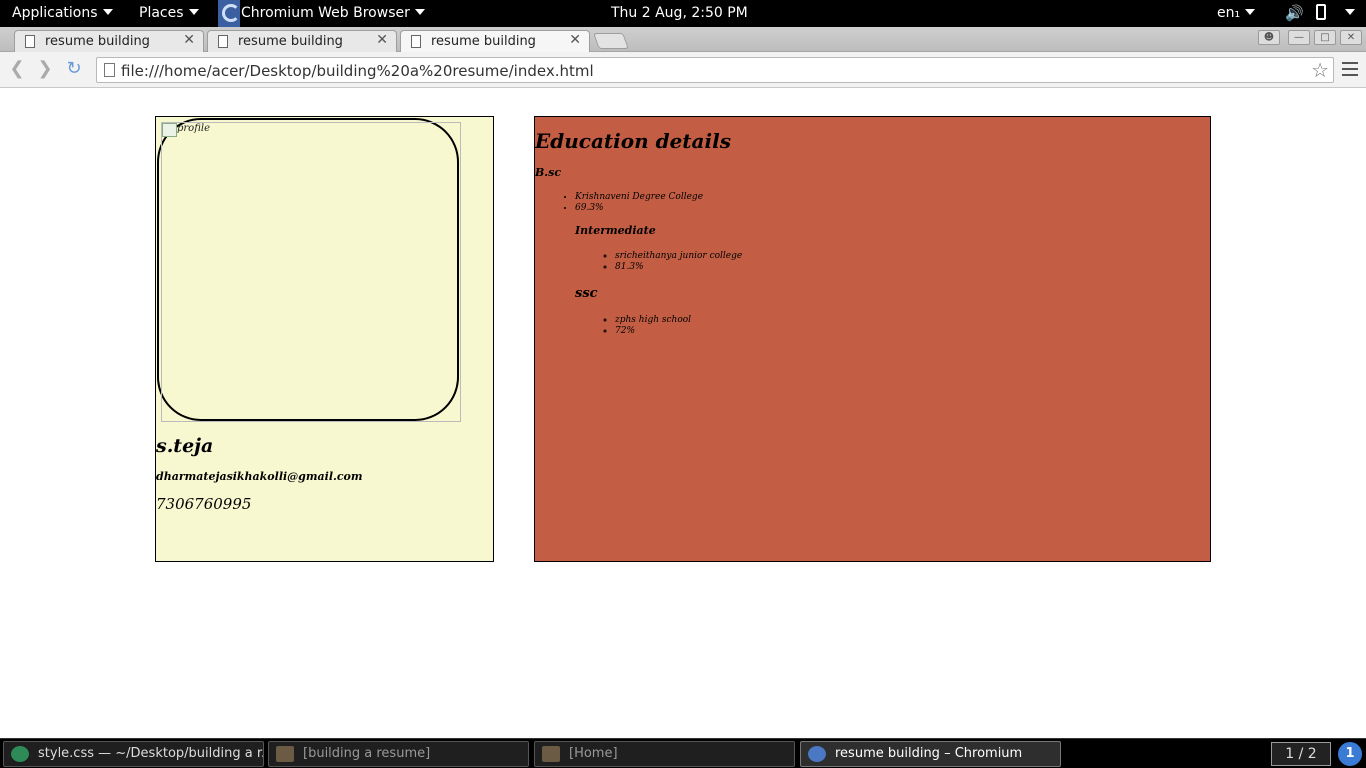 The image size is (1366, 768). What do you see at coordinates (1321, 13) in the screenshot?
I see `battery-icon` at bounding box center [1321, 13].